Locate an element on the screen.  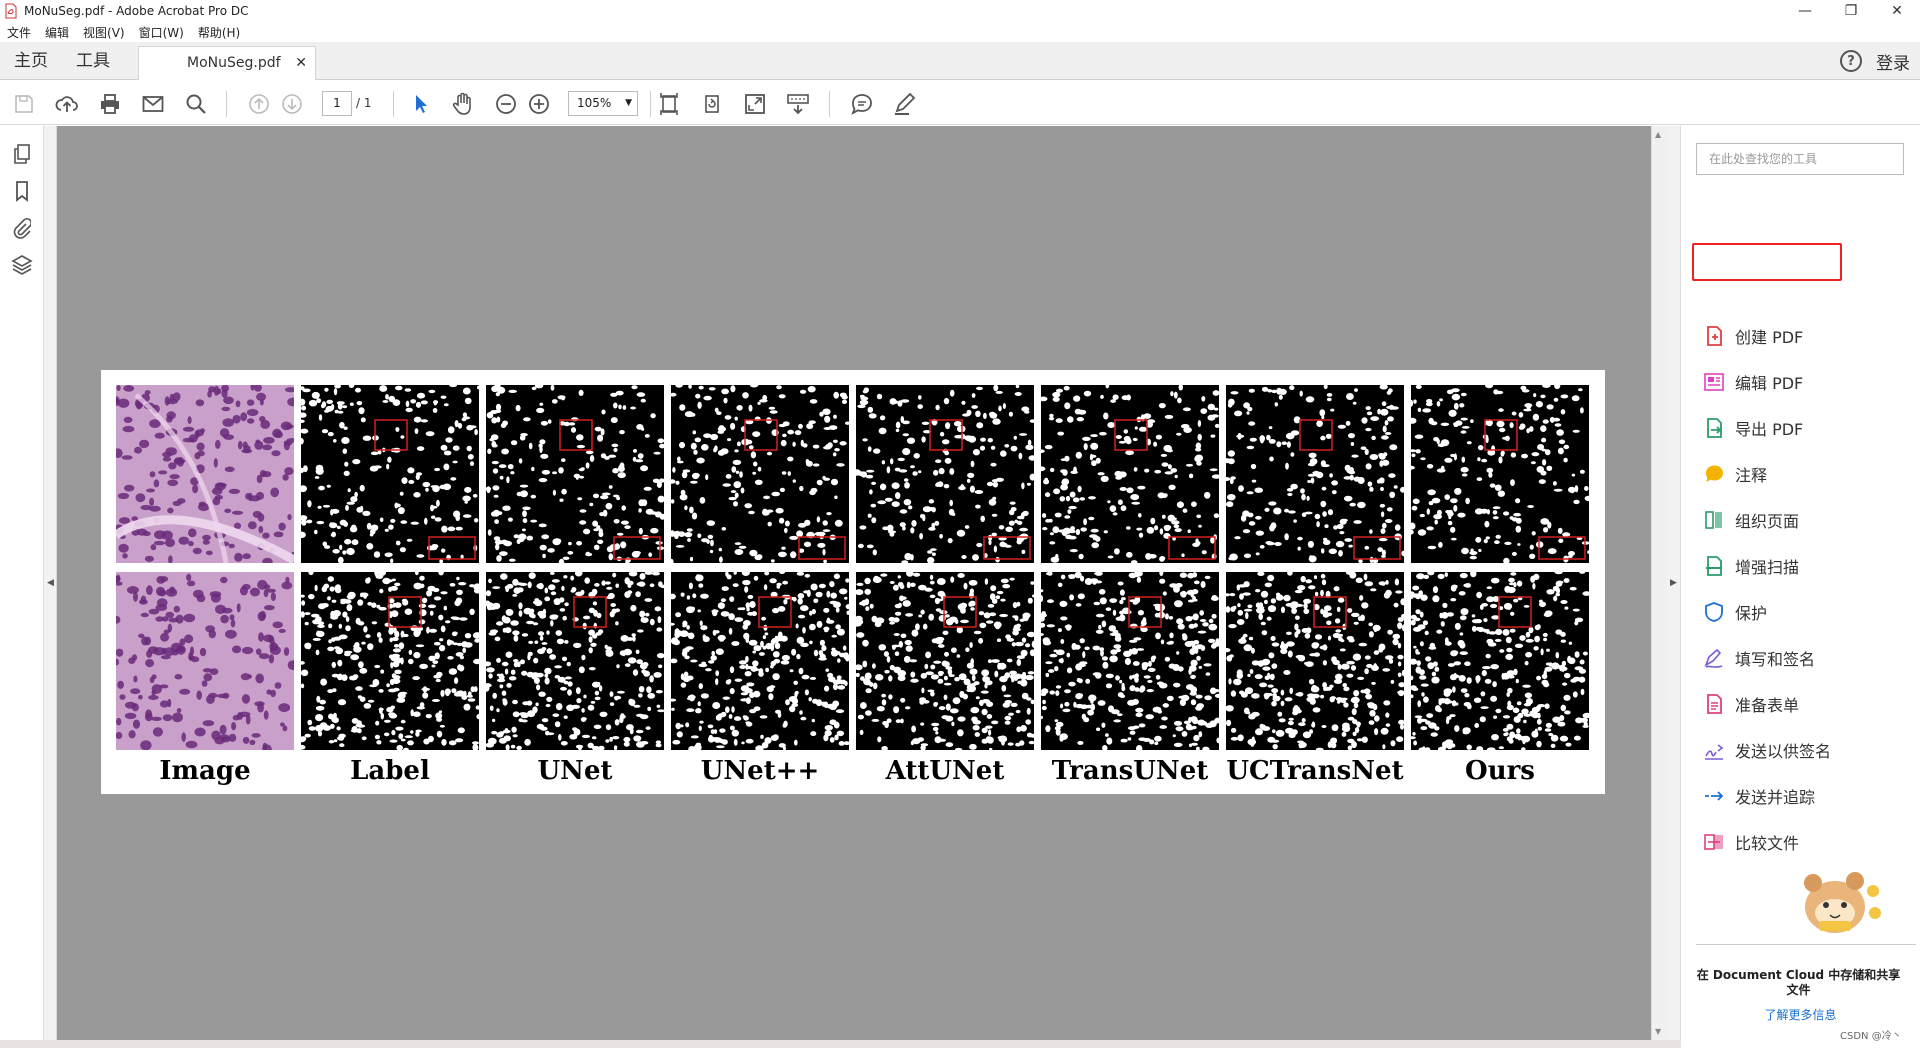
scroll-up-icon: ▲ is located at coordinates (1658, 134).